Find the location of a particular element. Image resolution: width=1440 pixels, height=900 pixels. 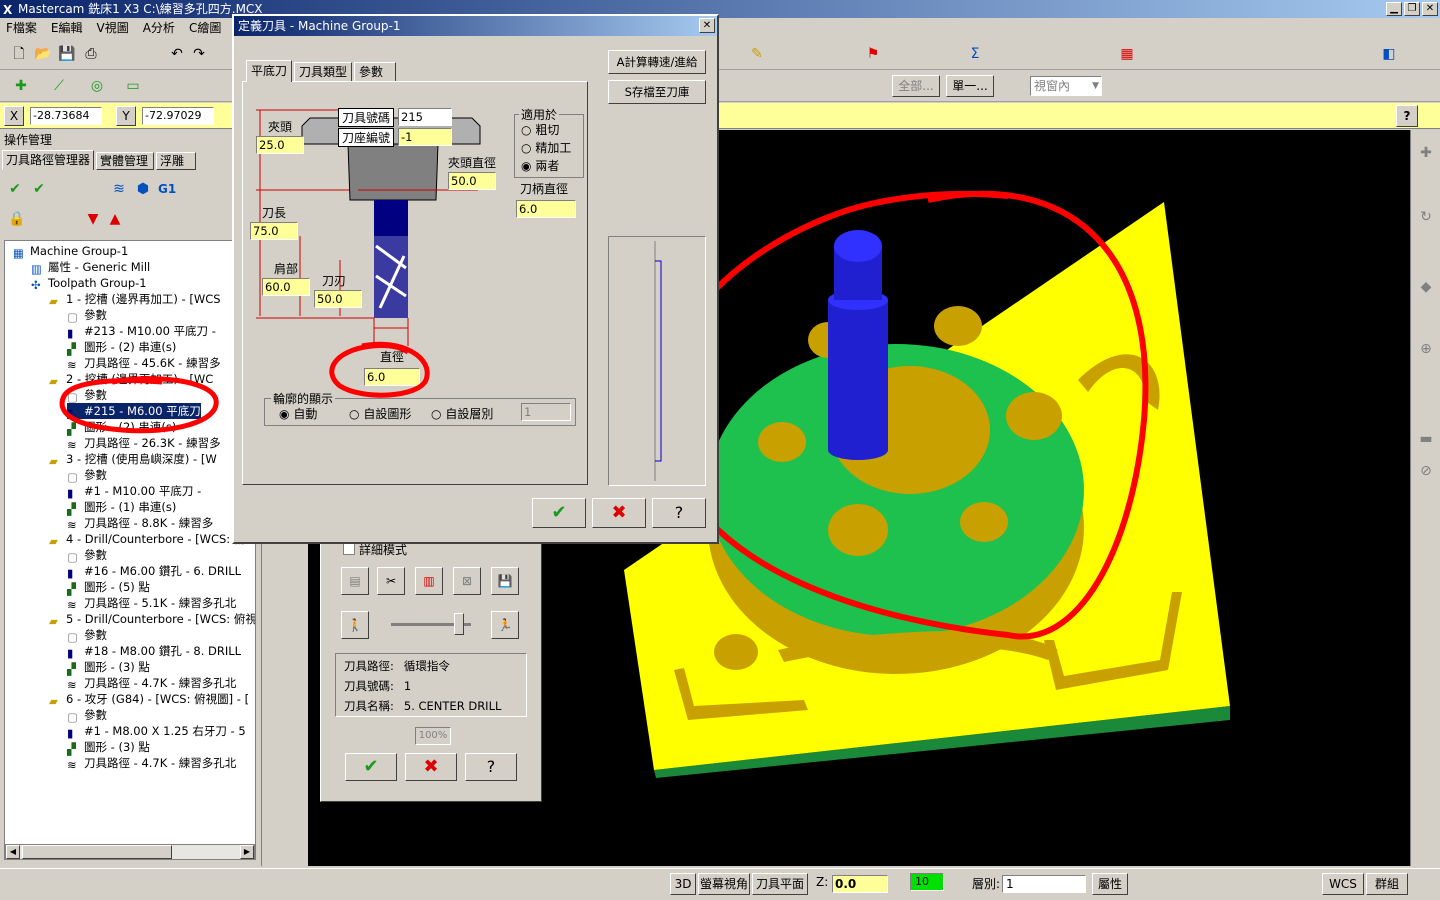

tree-item: ▮ #16 - M6.00 鑽孔 - 6. DRILL is located at coordinates (154, 571).